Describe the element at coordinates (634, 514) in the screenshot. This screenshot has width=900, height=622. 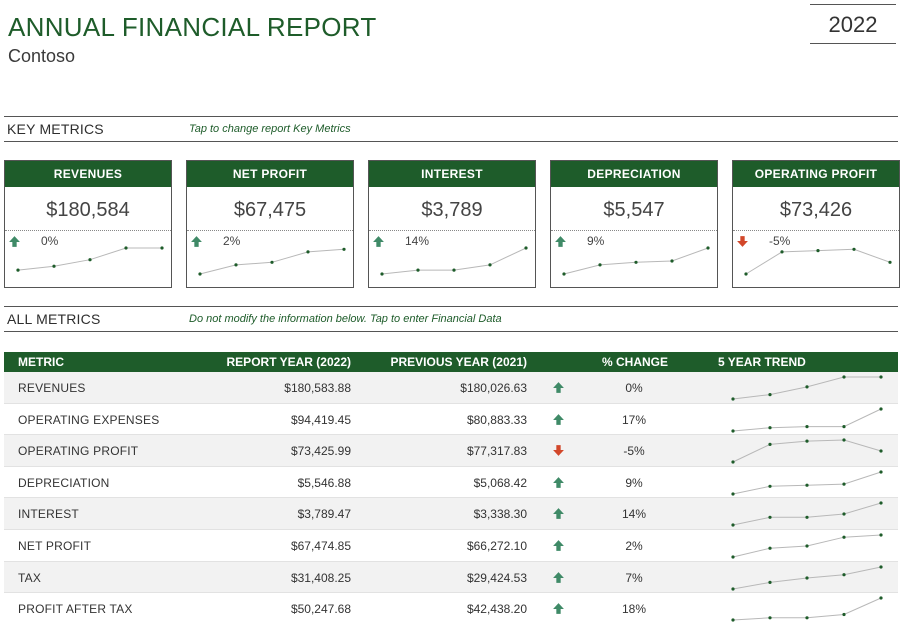
I see `cell-change: 14%` at that location.